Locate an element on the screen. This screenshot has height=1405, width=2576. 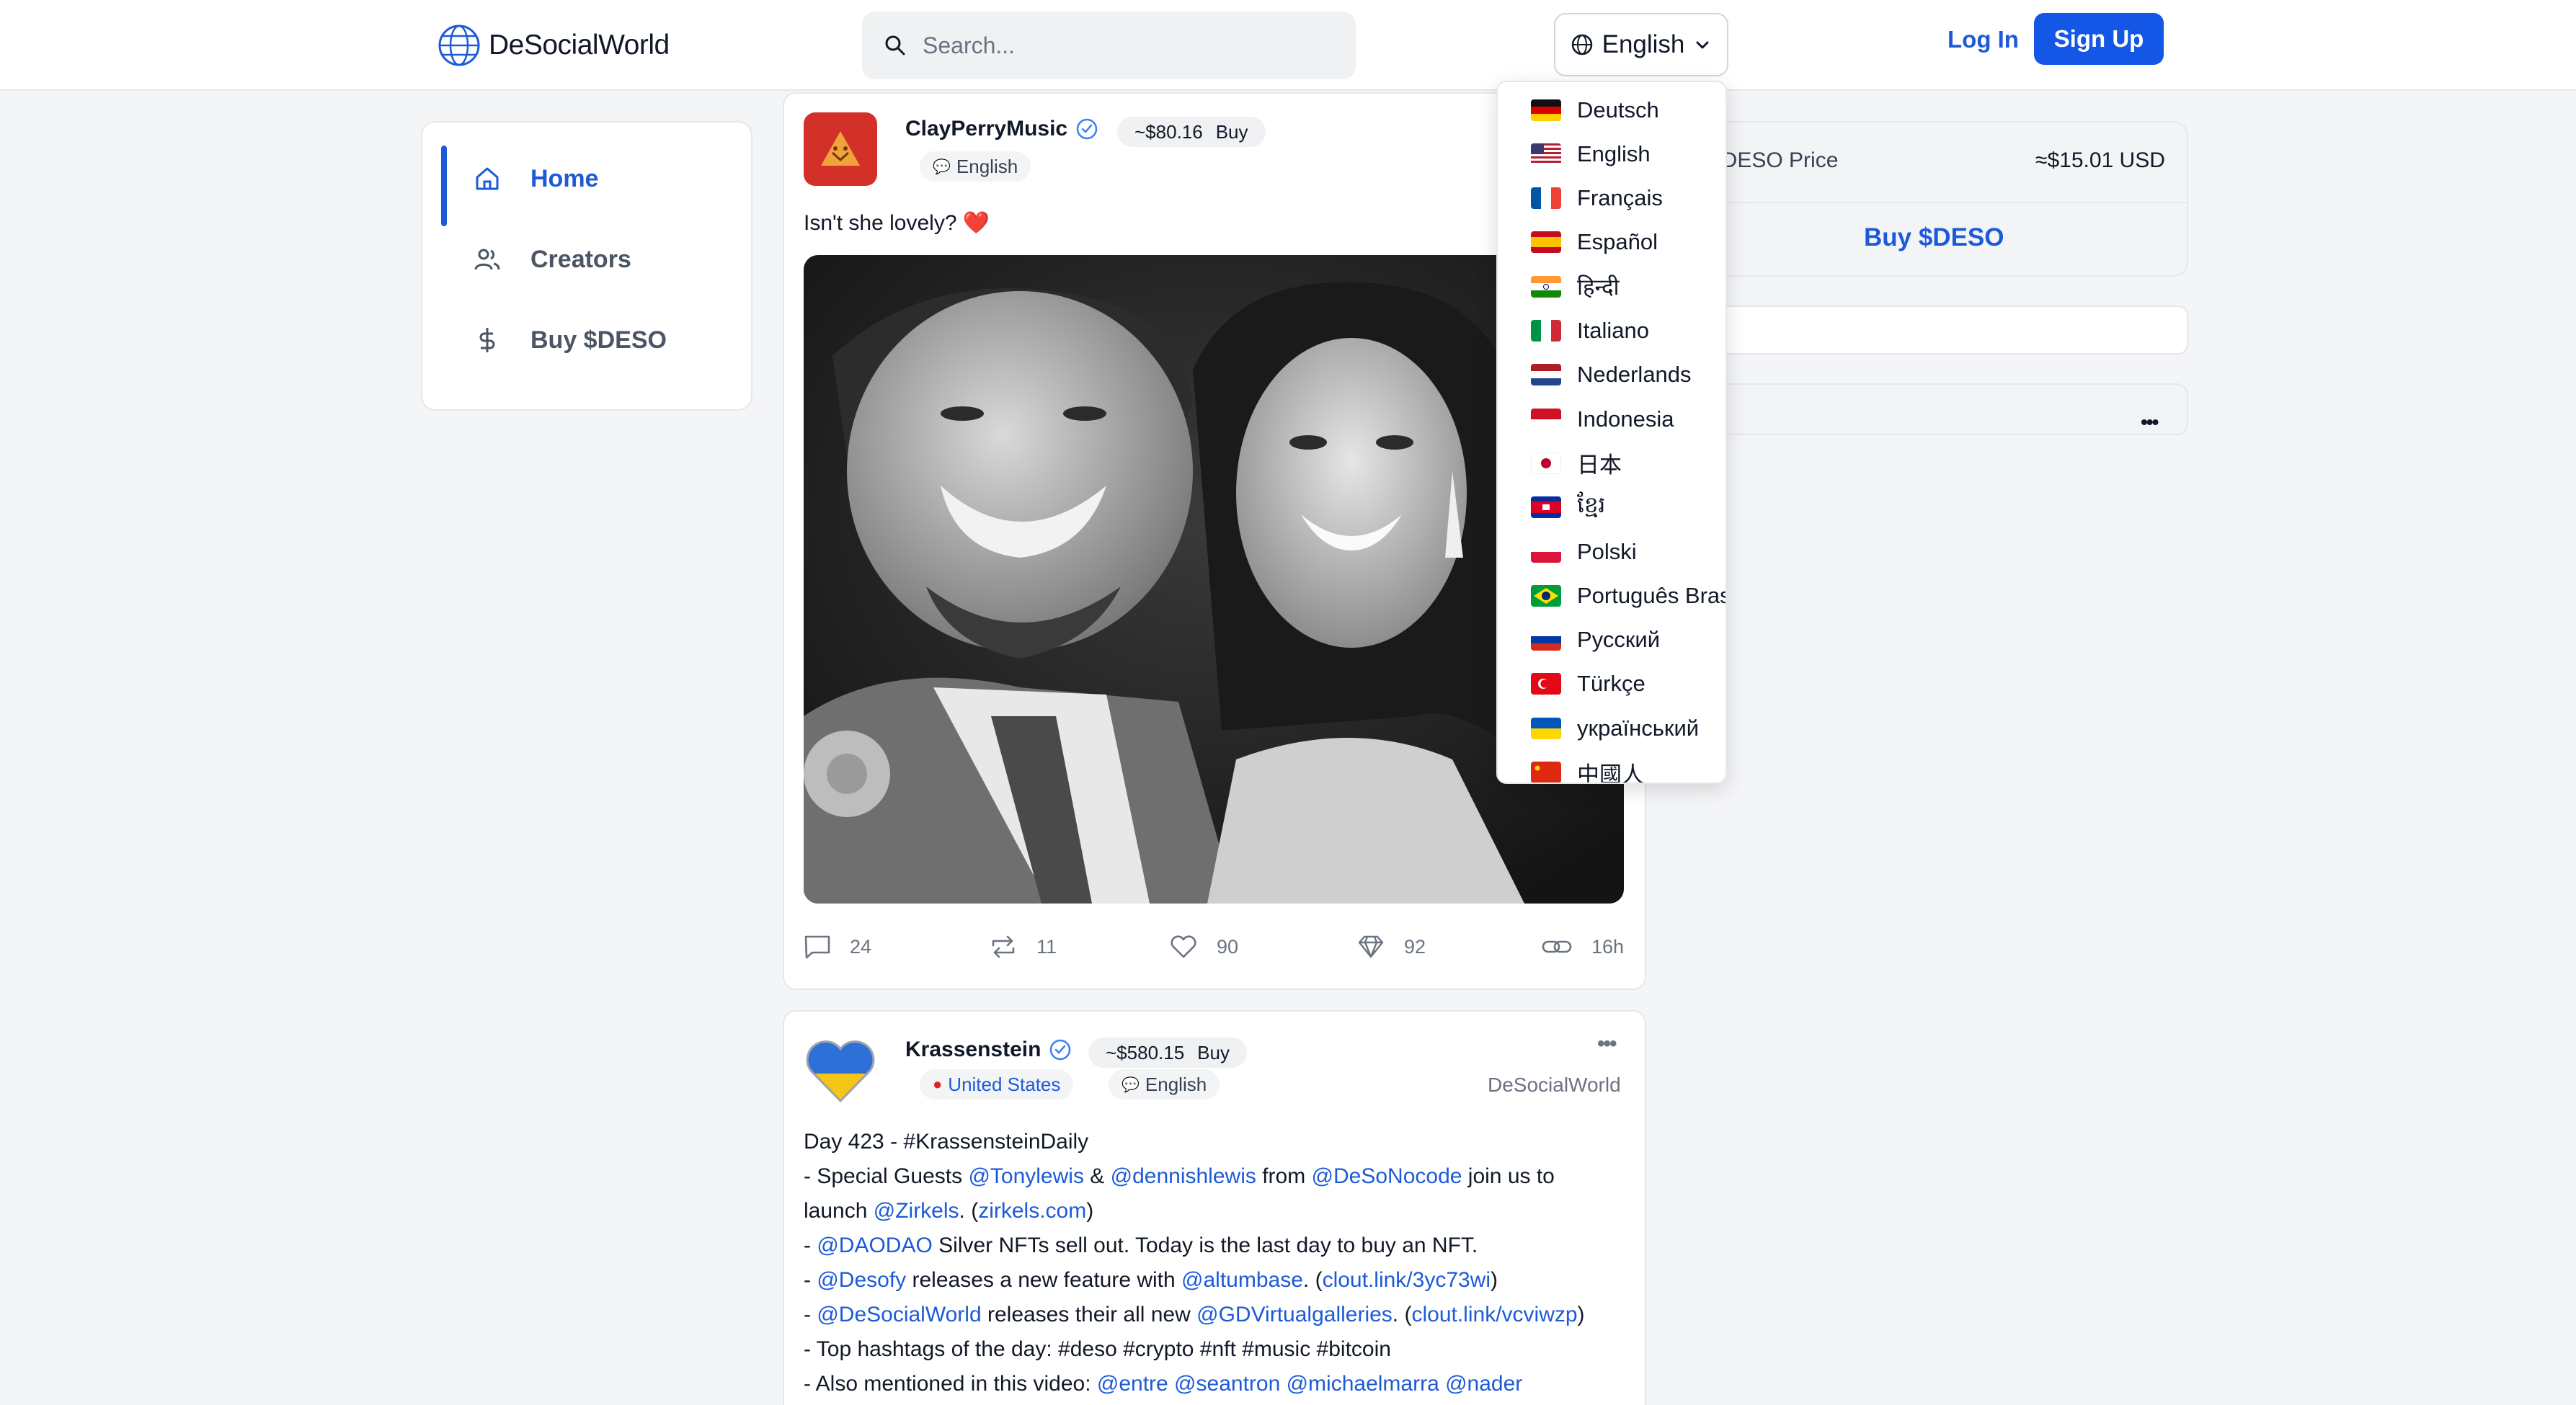
language-option-label: Indonesia is located at coordinates (1625, 419).